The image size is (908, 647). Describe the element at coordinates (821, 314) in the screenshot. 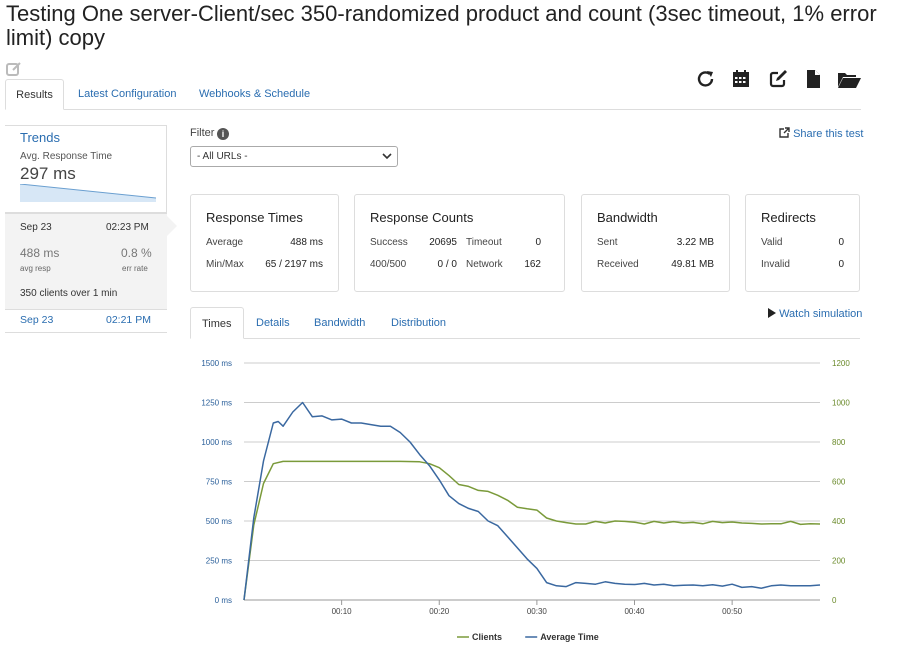

I see `watch-label: Watch simulation` at that location.